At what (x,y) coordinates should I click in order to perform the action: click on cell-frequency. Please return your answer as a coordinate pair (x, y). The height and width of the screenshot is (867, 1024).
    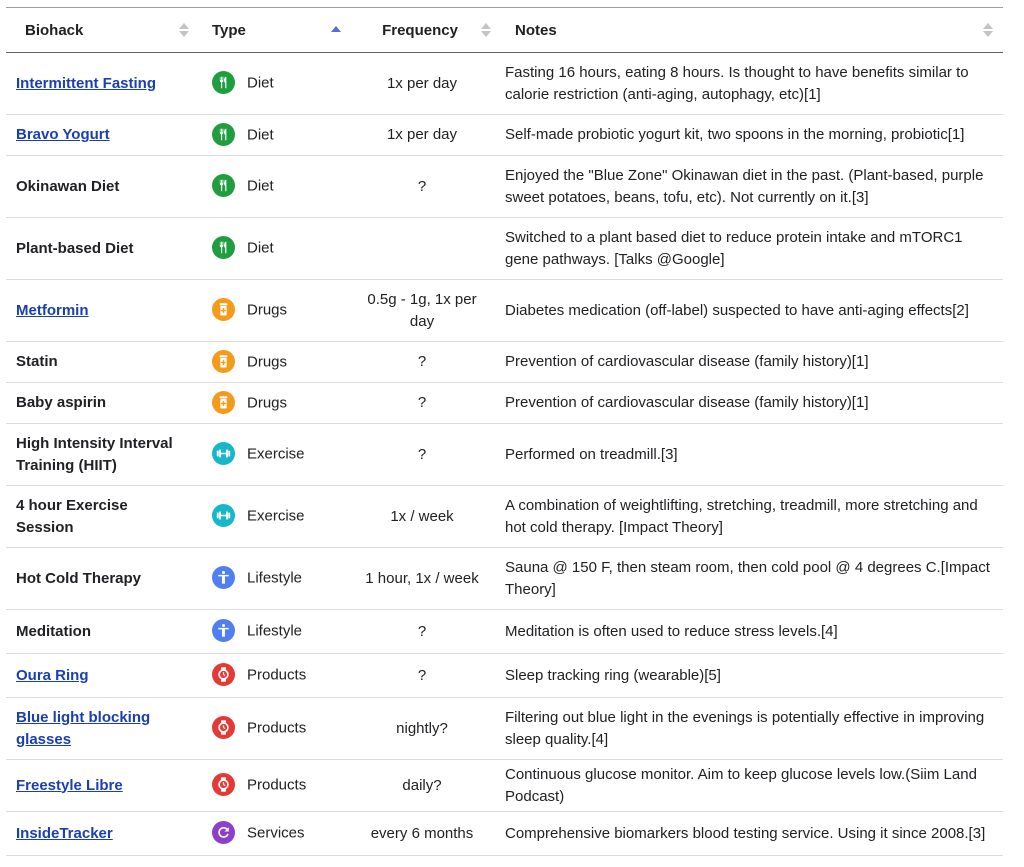
    Looking at the image, I should click on (426, 249).